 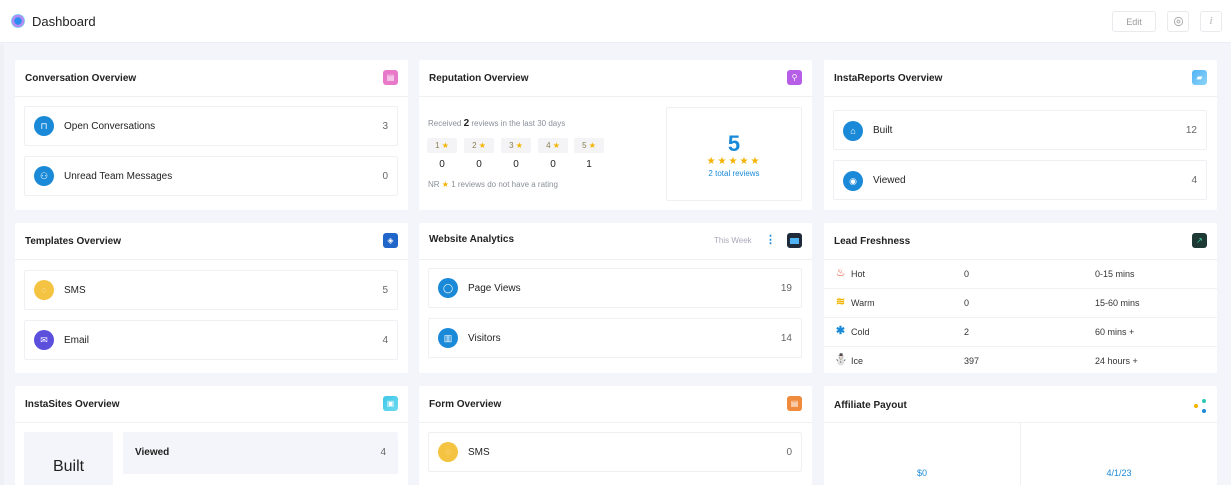 What do you see at coordinates (434, 184) in the screenshot?
I see `nr-label: NR` at bounding box center [434, 184].